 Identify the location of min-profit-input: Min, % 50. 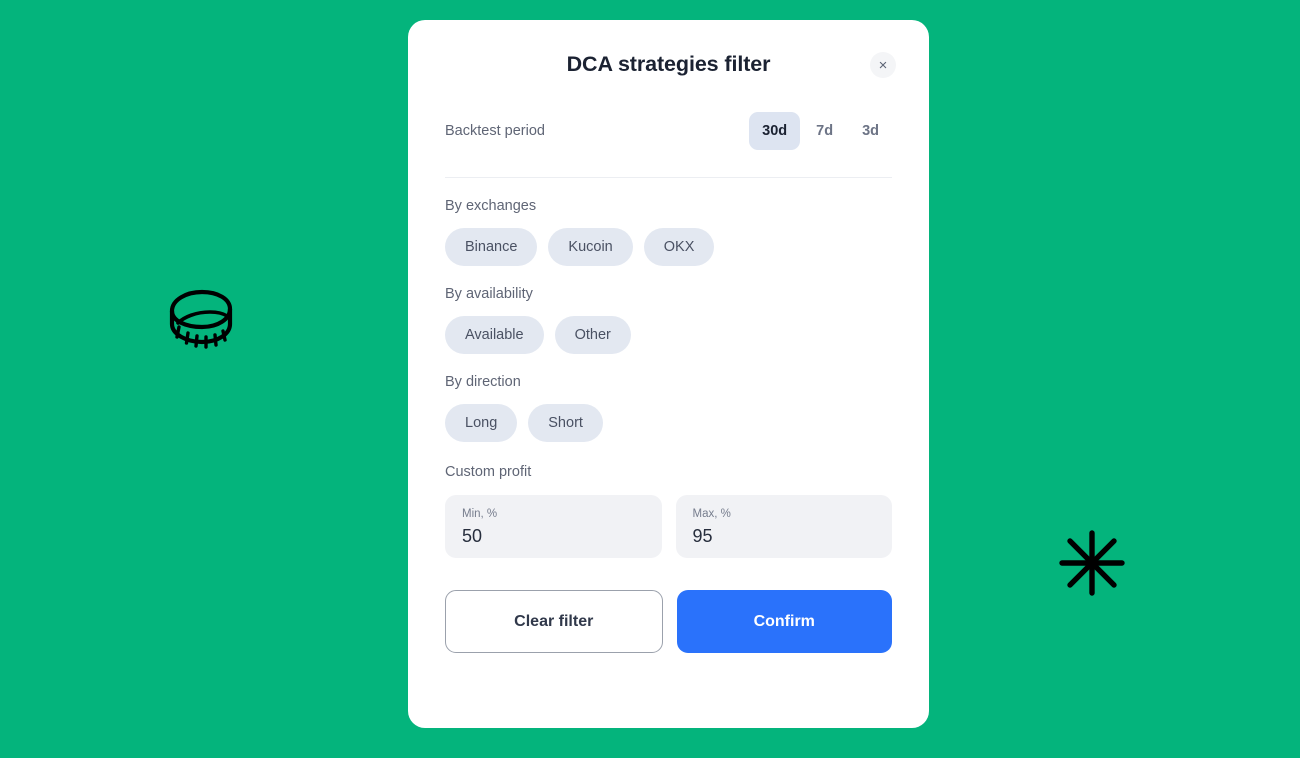
(553, 526).